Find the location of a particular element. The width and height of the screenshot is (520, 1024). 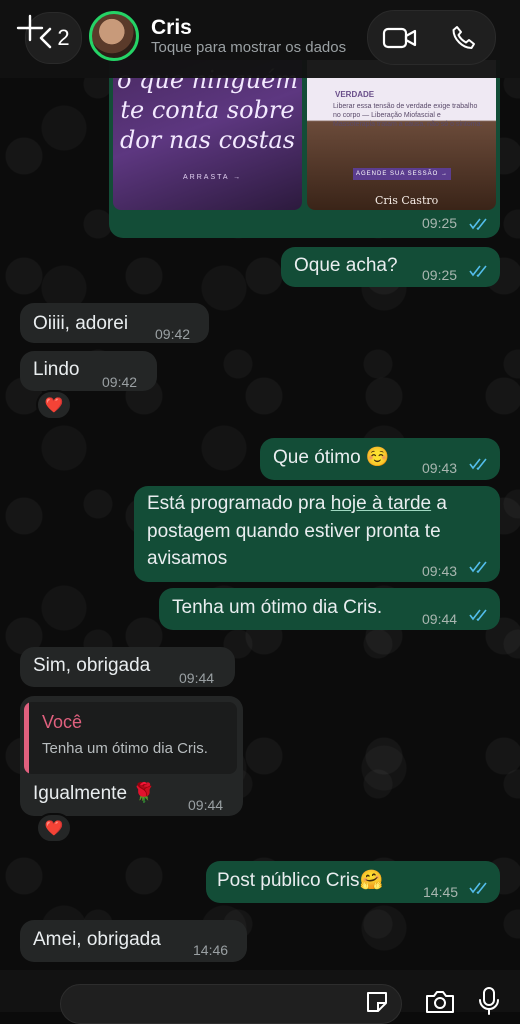

incoming-message: Oiiii, adorei 09:42 is located at coordinates (114, 323).